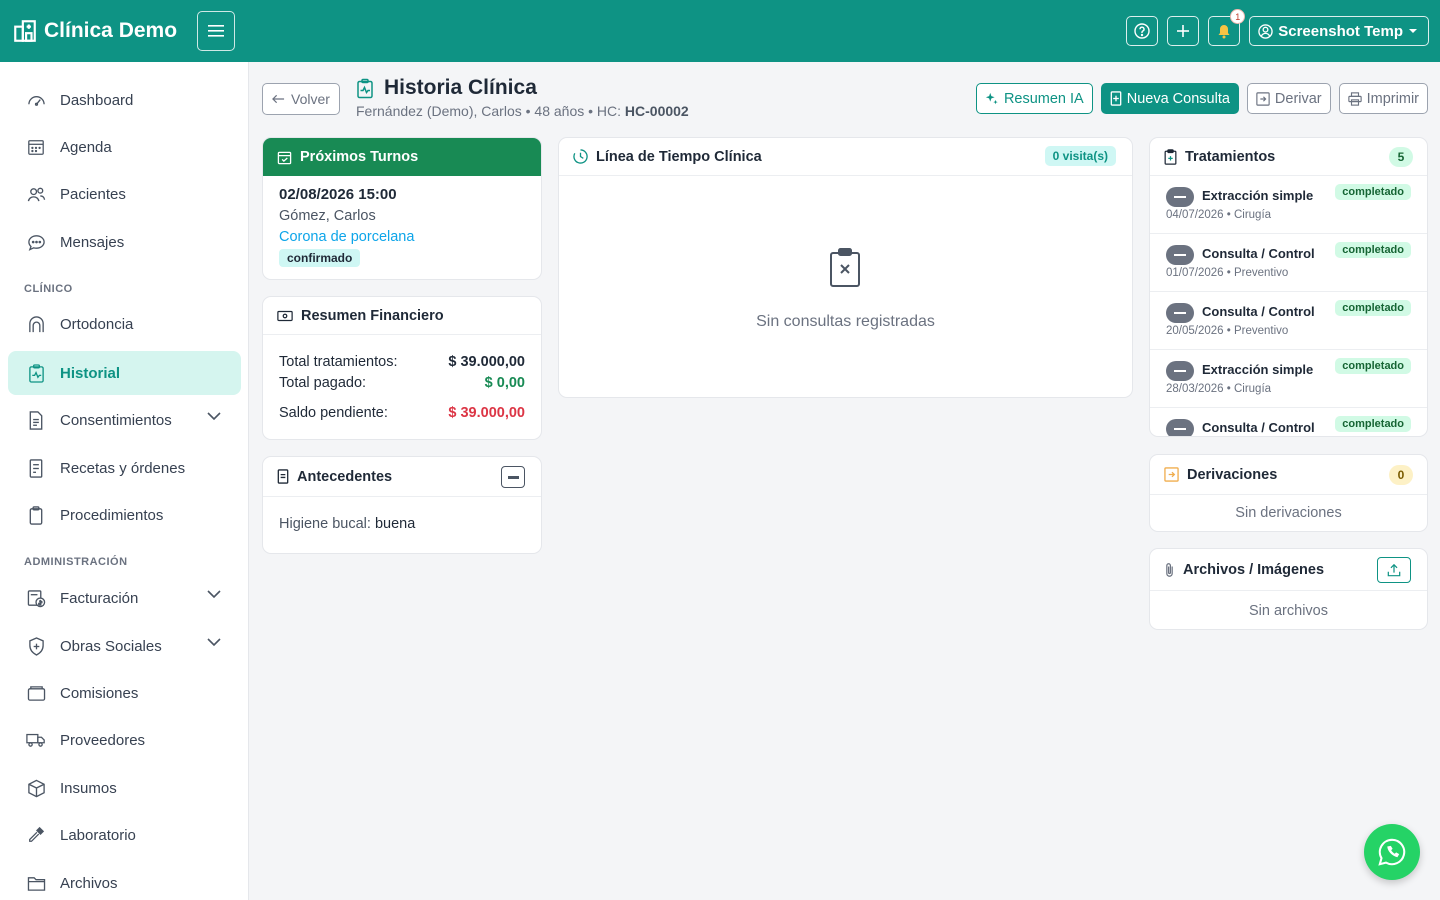 This screenshot has height=900, width=1440. What do you see at coordinates (1170, 156) in the screenshot?
I see `clipboard-plus-icon` at bounding box center [1170, 156].